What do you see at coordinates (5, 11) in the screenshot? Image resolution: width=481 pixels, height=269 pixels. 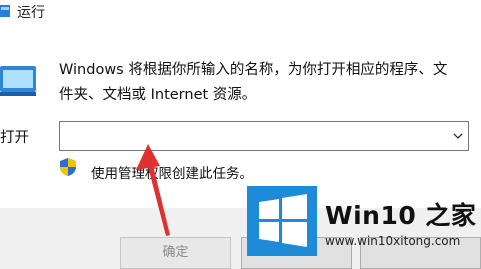 I see `run-app-icon` at bounding box center [5, 11].